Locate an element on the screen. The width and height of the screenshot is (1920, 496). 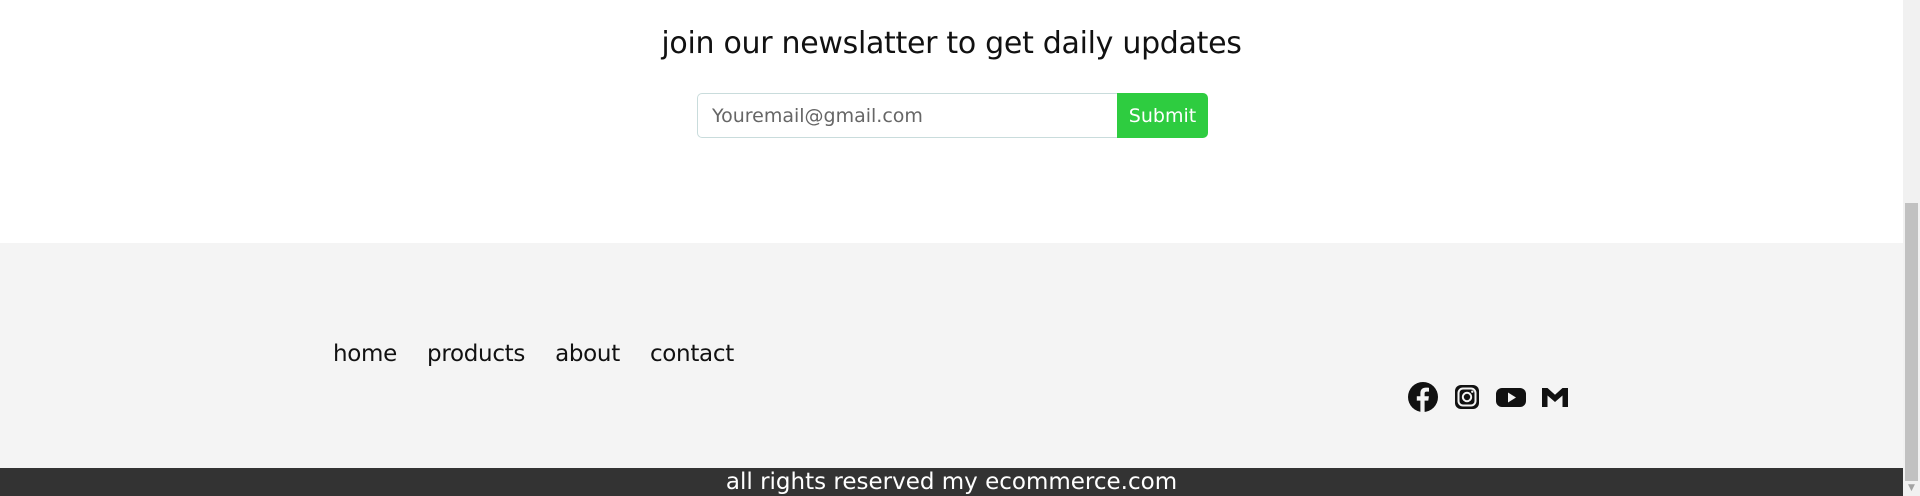
facebook-icon is located at coordinates (1423, 397).